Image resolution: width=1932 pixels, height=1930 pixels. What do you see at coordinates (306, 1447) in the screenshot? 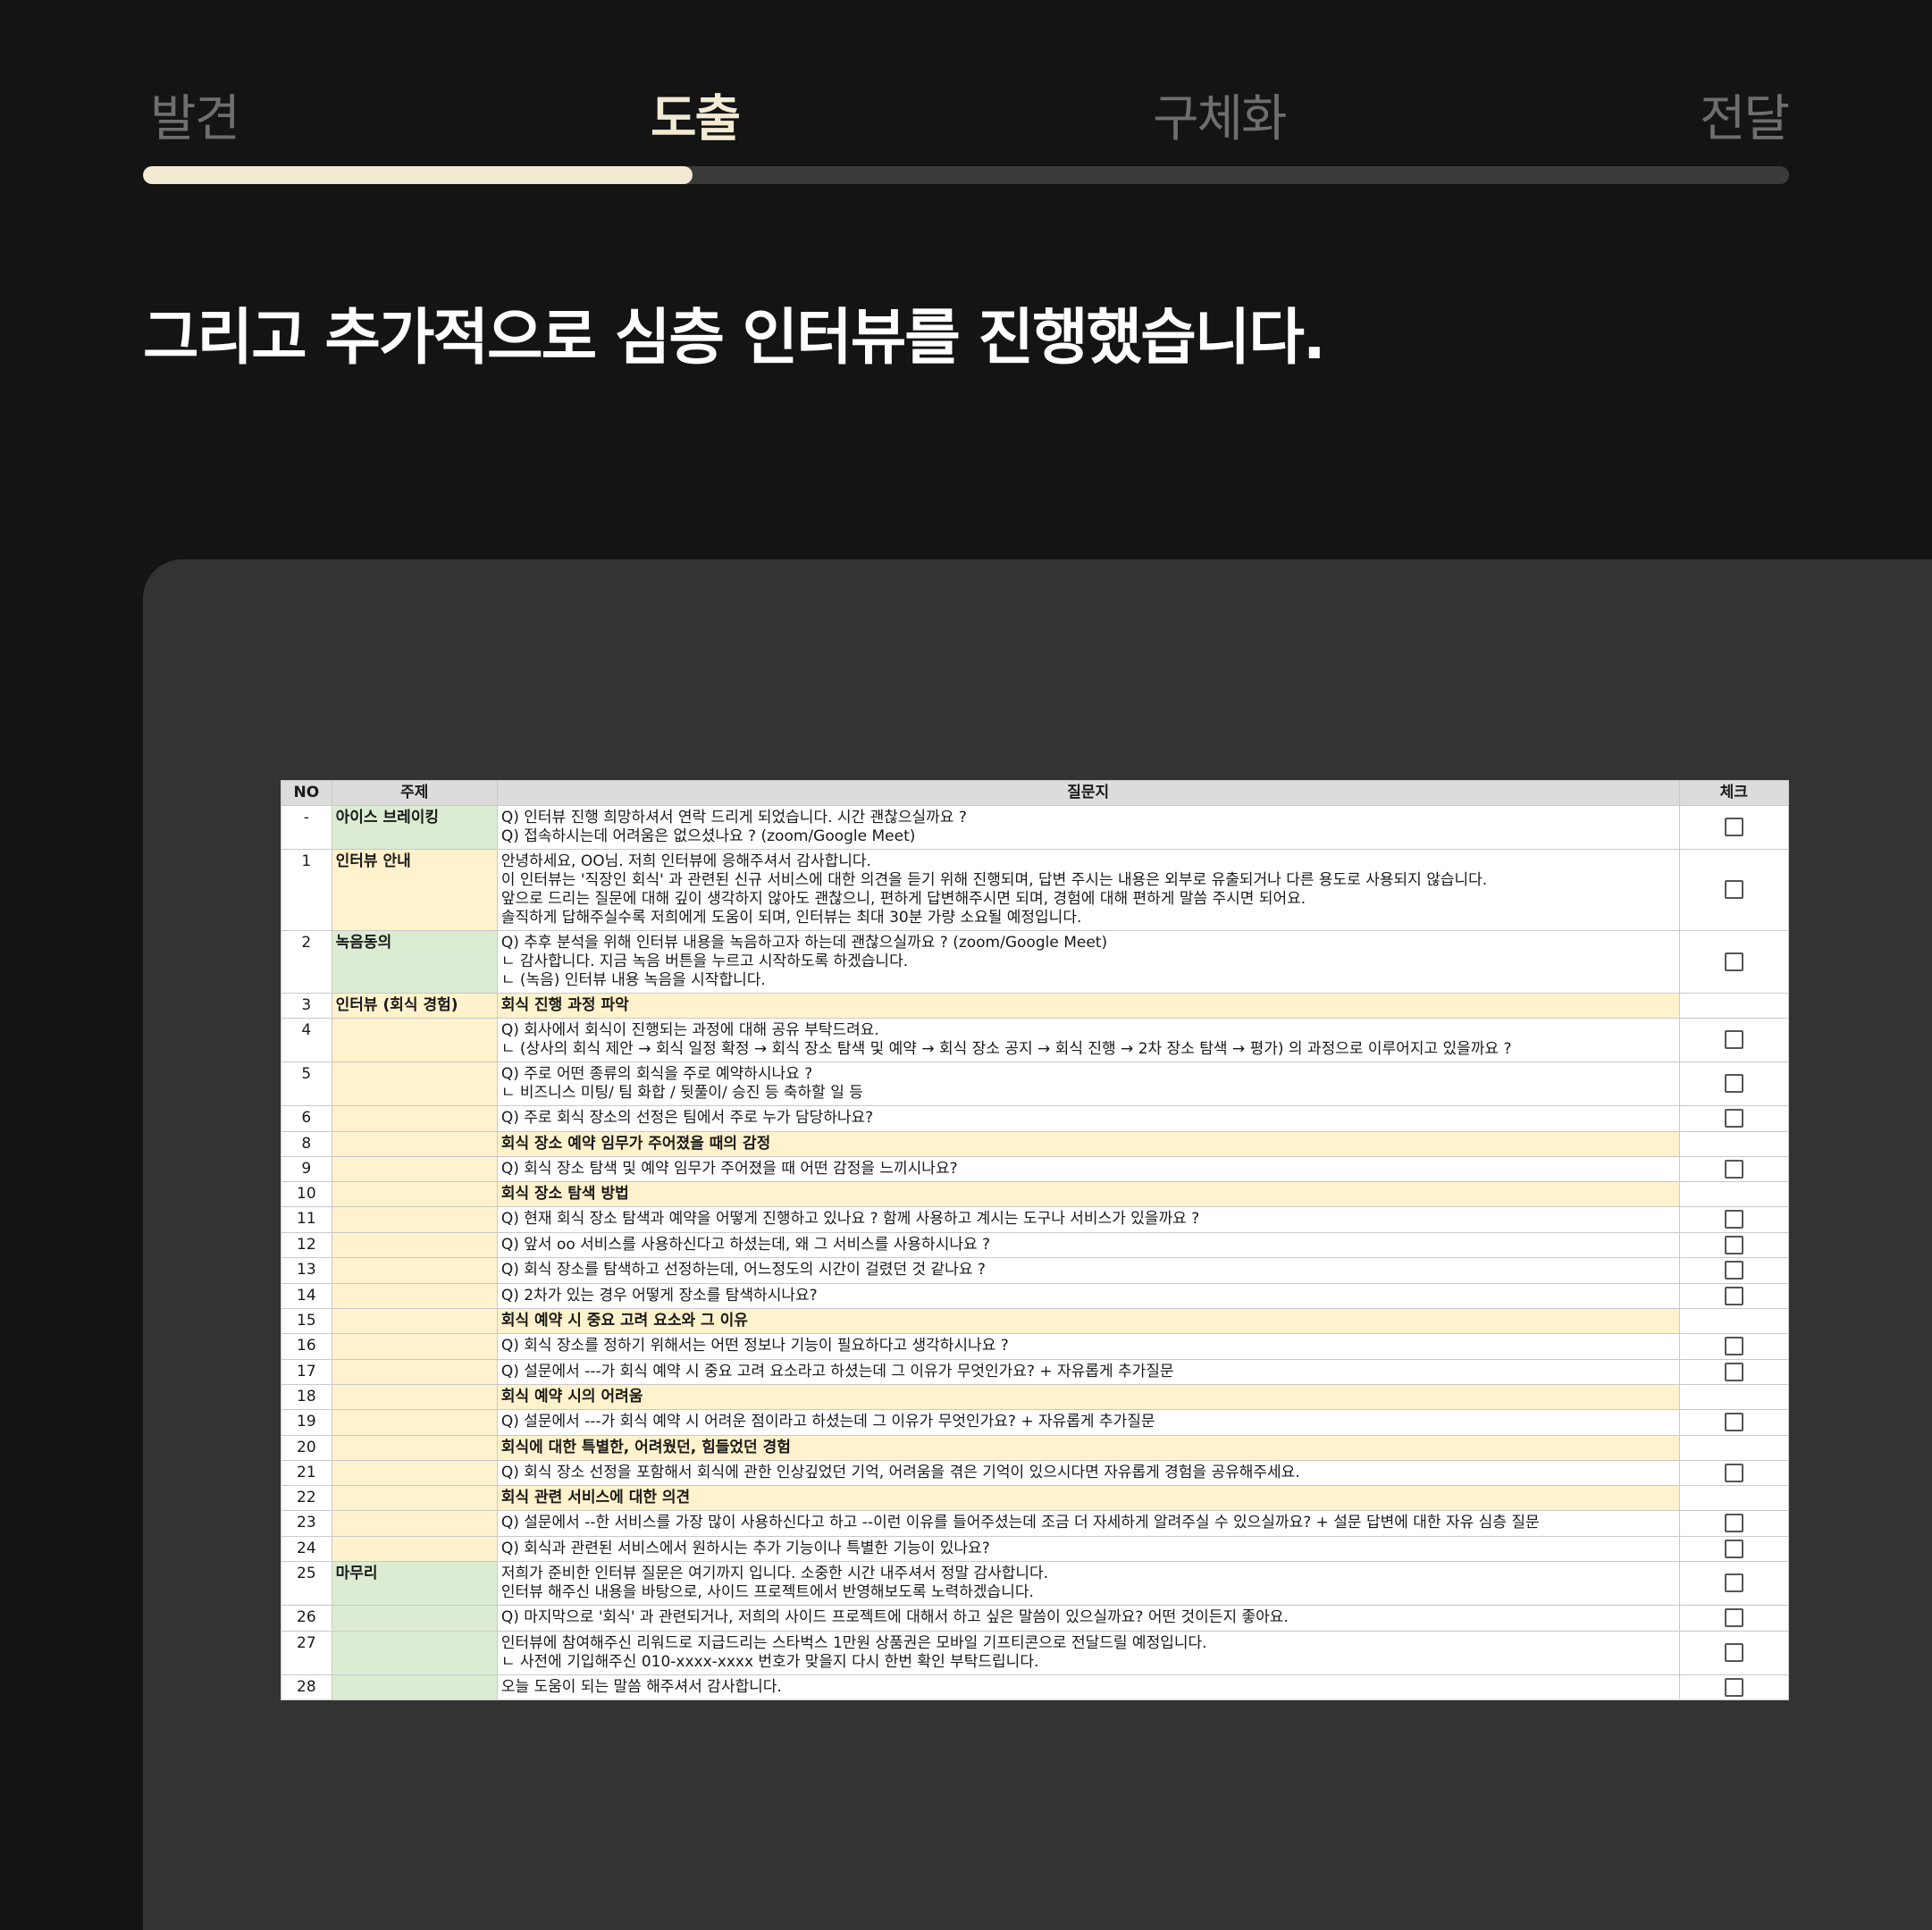
I see `row-number: 20` at bounding box center [306, 1447].